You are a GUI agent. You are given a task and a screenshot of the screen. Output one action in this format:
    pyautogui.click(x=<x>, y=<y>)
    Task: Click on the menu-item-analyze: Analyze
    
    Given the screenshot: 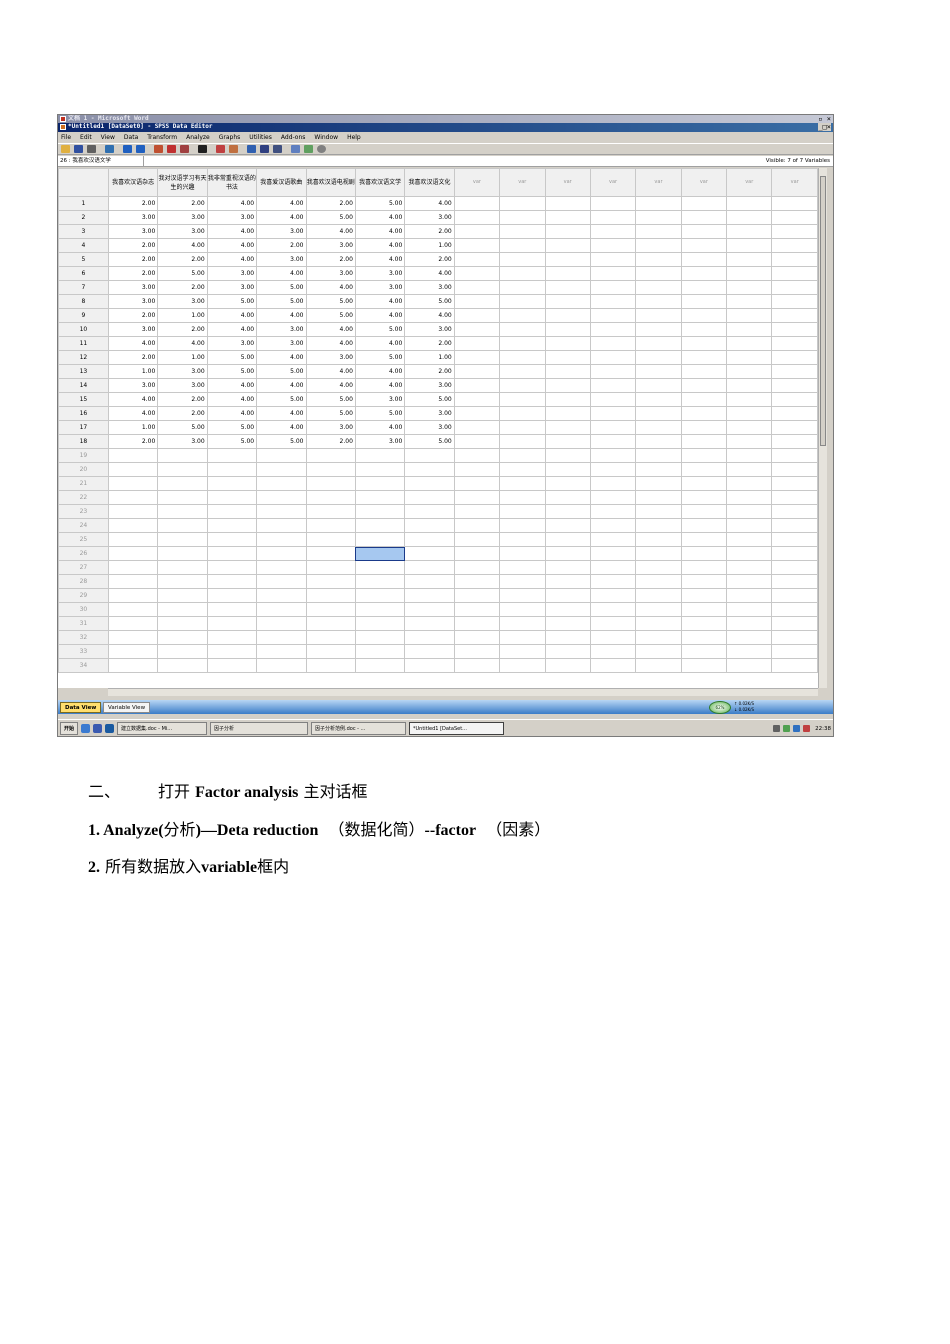 What is the action you would take?
    pyautogui.click(x=198, y=137)
    